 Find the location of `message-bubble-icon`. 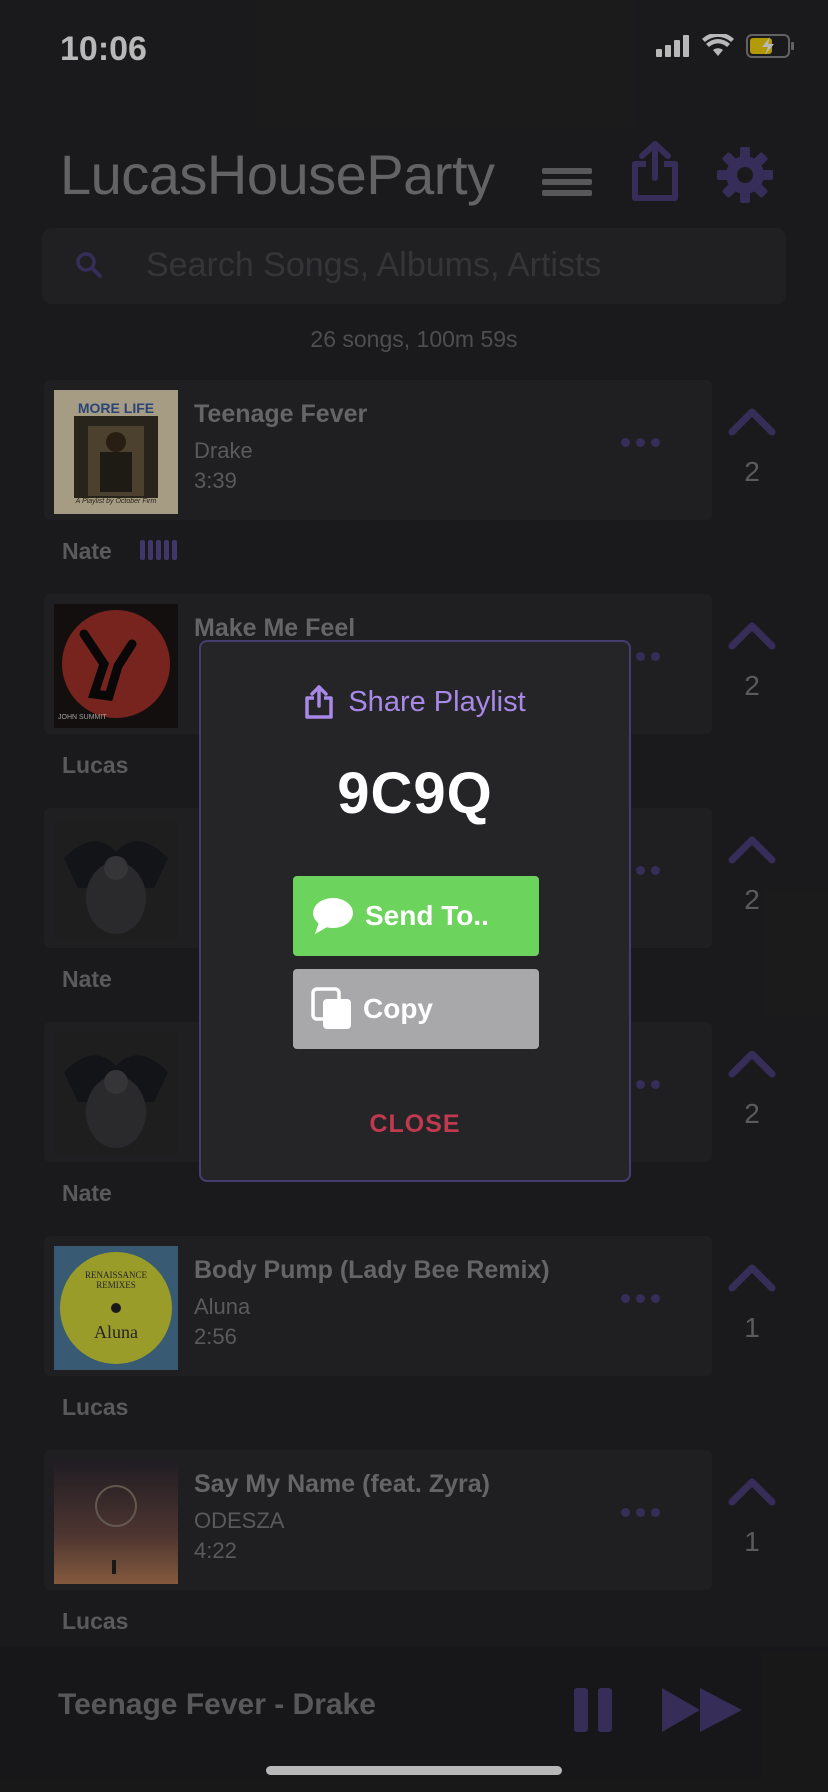

message-bubble-icon is located at coordinates (333, 916).